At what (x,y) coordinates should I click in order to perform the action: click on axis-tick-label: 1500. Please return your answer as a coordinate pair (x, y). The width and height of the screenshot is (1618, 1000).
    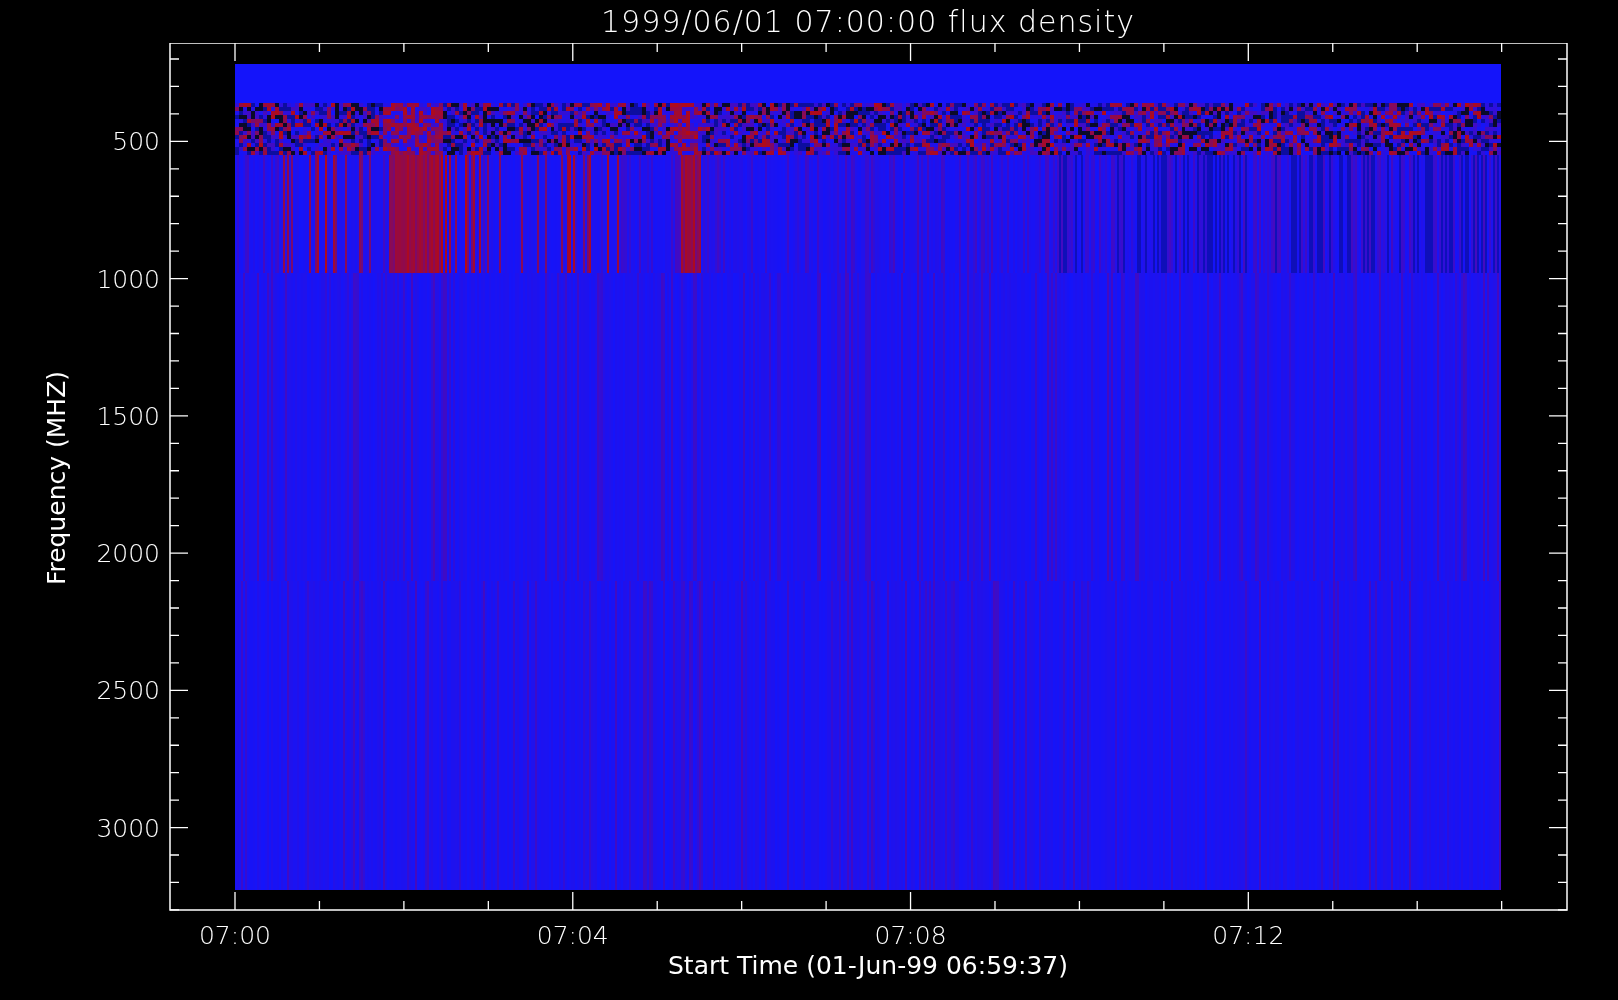
    Looking at the image, I should click on (128, 416).